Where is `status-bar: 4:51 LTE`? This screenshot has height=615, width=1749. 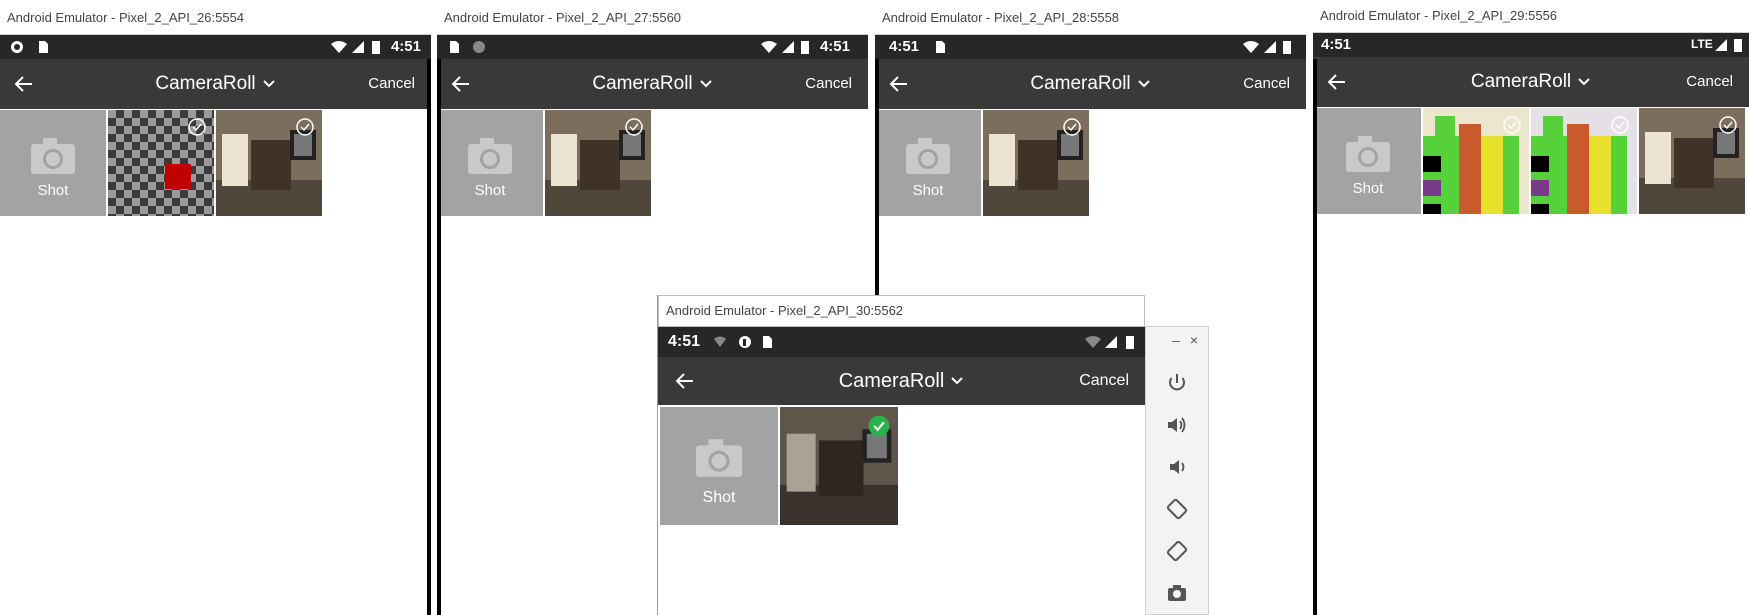
status-bar: 4:51 LTE is located at coordinates (1531, 45).